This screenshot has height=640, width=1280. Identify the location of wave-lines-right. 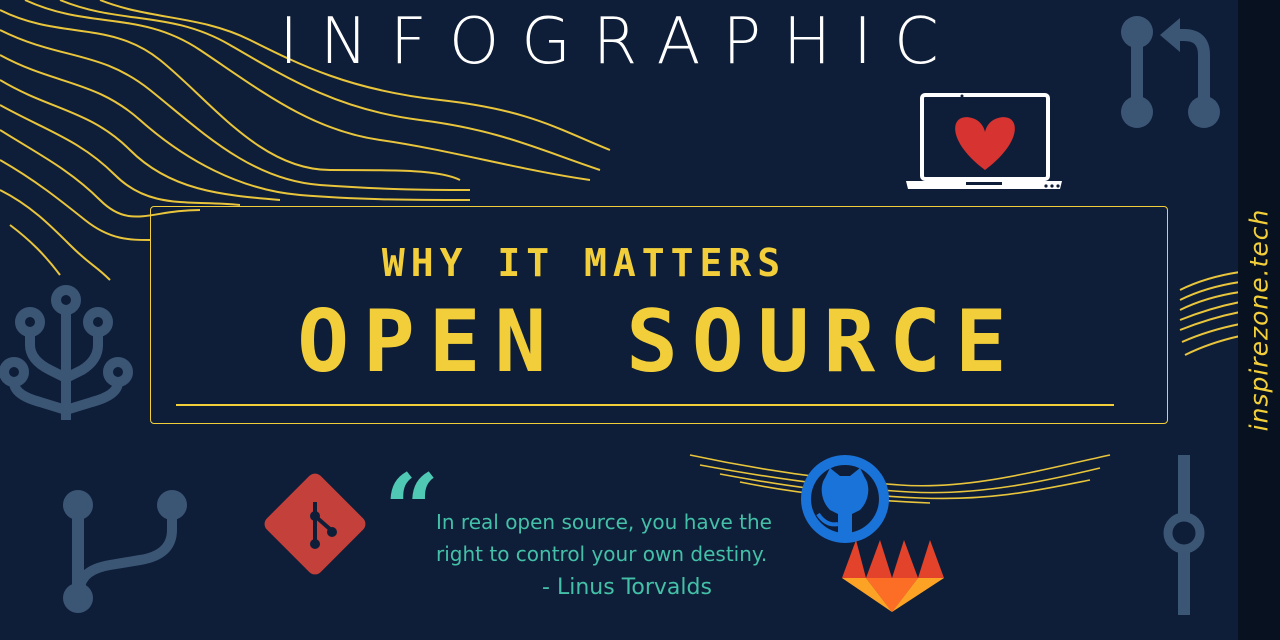
(1210, 313).